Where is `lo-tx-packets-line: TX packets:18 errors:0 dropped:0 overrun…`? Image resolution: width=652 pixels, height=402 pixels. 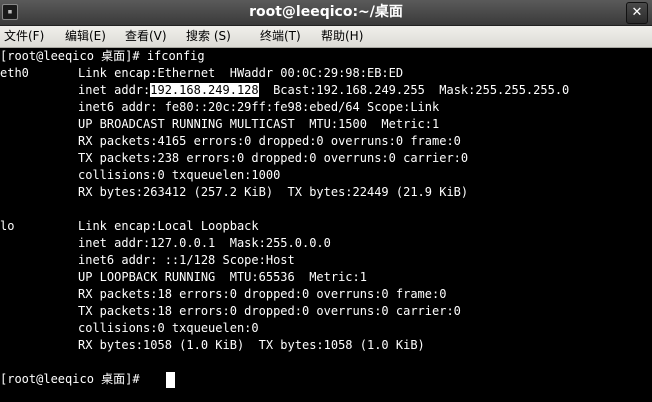
lo-tx-packets-line: TX packets:18 errors:0 dropped:0 overrun… is located at coordinates (269, 311).